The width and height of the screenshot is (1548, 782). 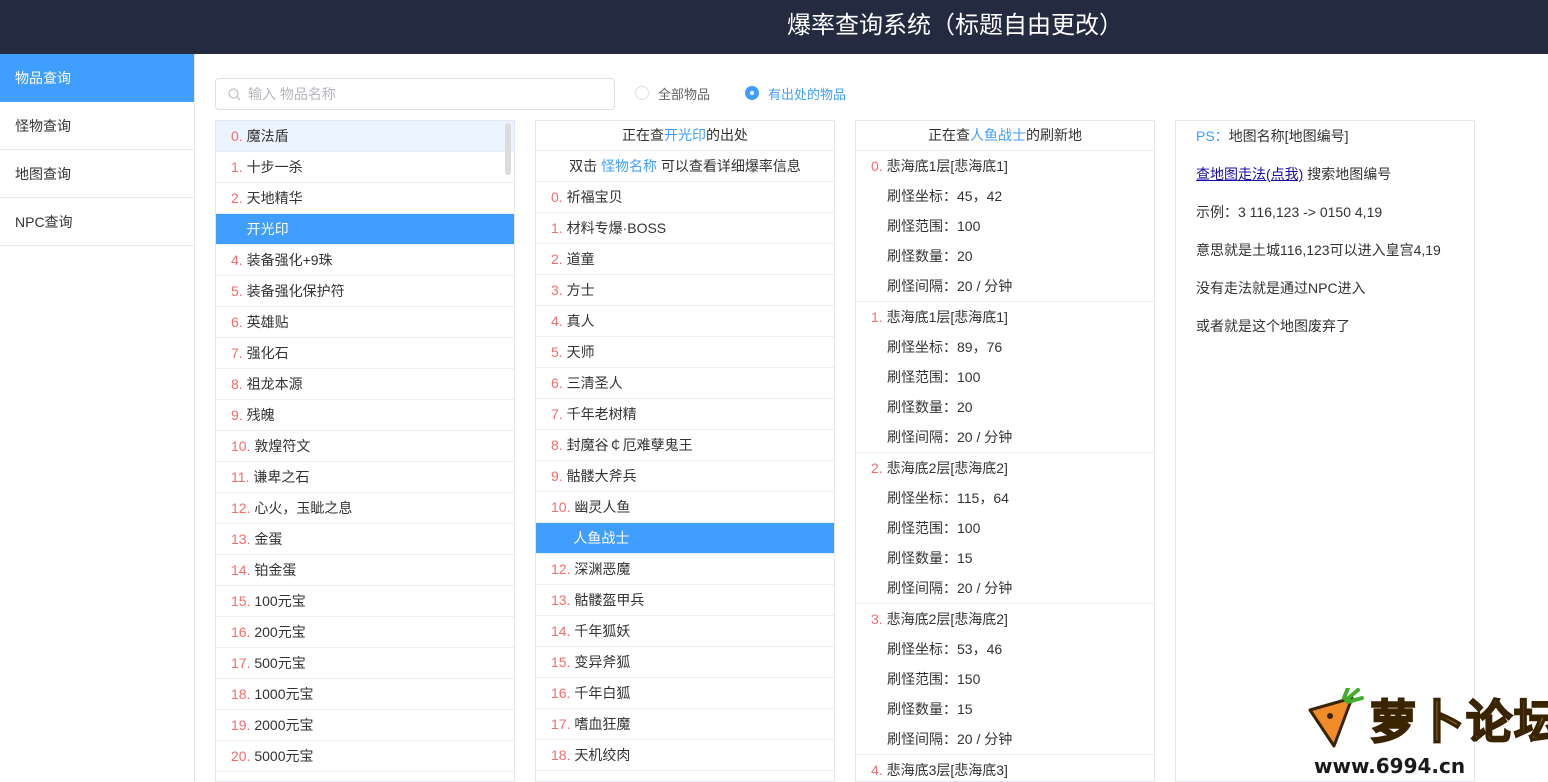 I want to click on source-list-header: 正在查开光印的出处, so click(x=685, y=136).